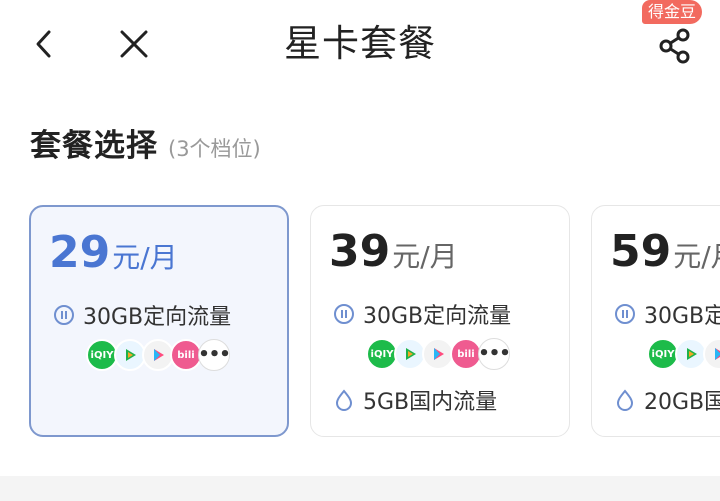 Image resolution: width=720 pixels, height=501 pixels. I want to click on price-row: 29 元/月, so click(113, 253).